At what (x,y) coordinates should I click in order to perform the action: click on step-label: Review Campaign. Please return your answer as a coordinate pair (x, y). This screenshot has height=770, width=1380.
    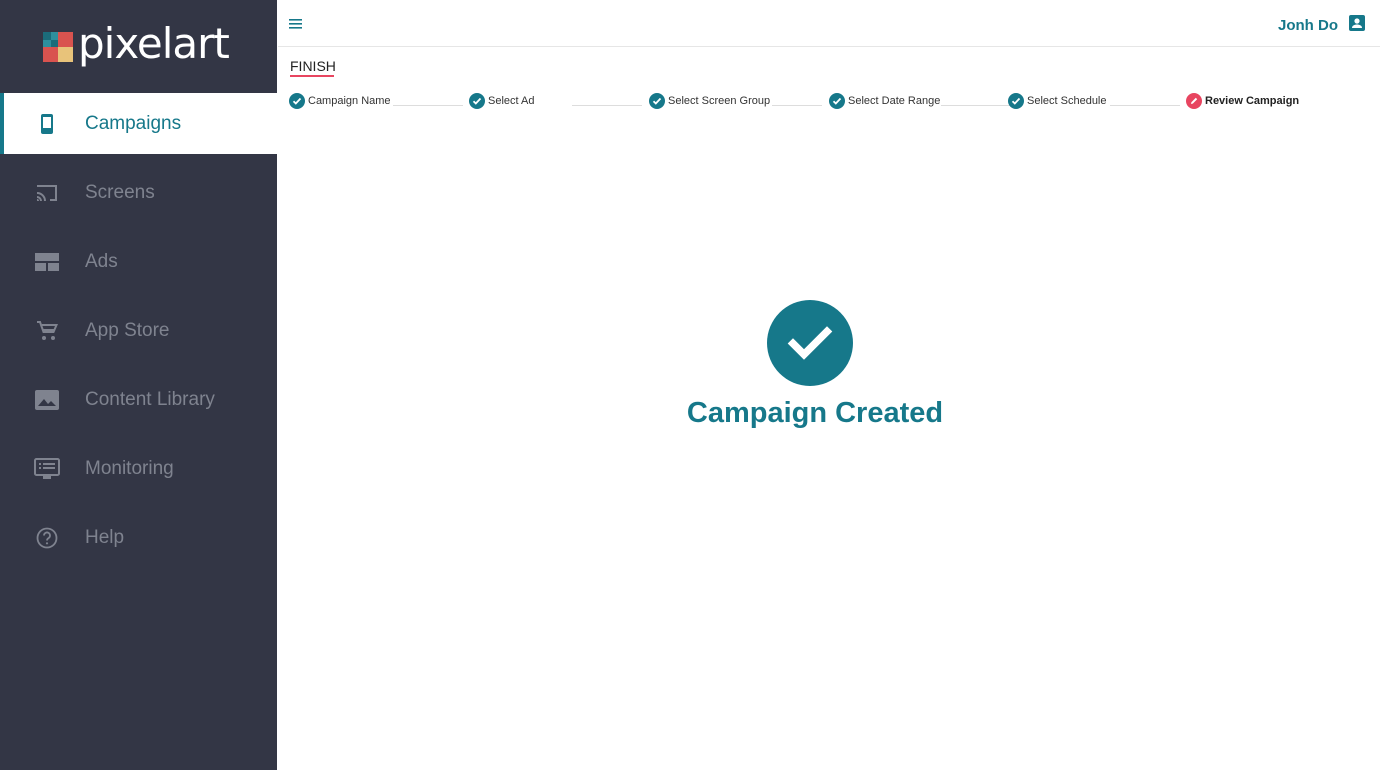
    Looking at the image, I should click on (1252, 101).